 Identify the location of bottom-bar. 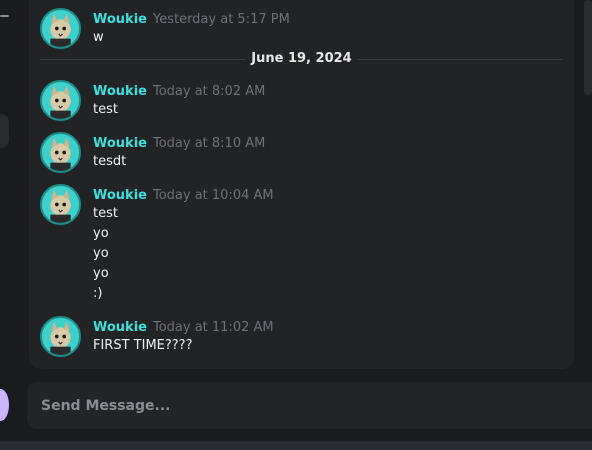
(296, 445).